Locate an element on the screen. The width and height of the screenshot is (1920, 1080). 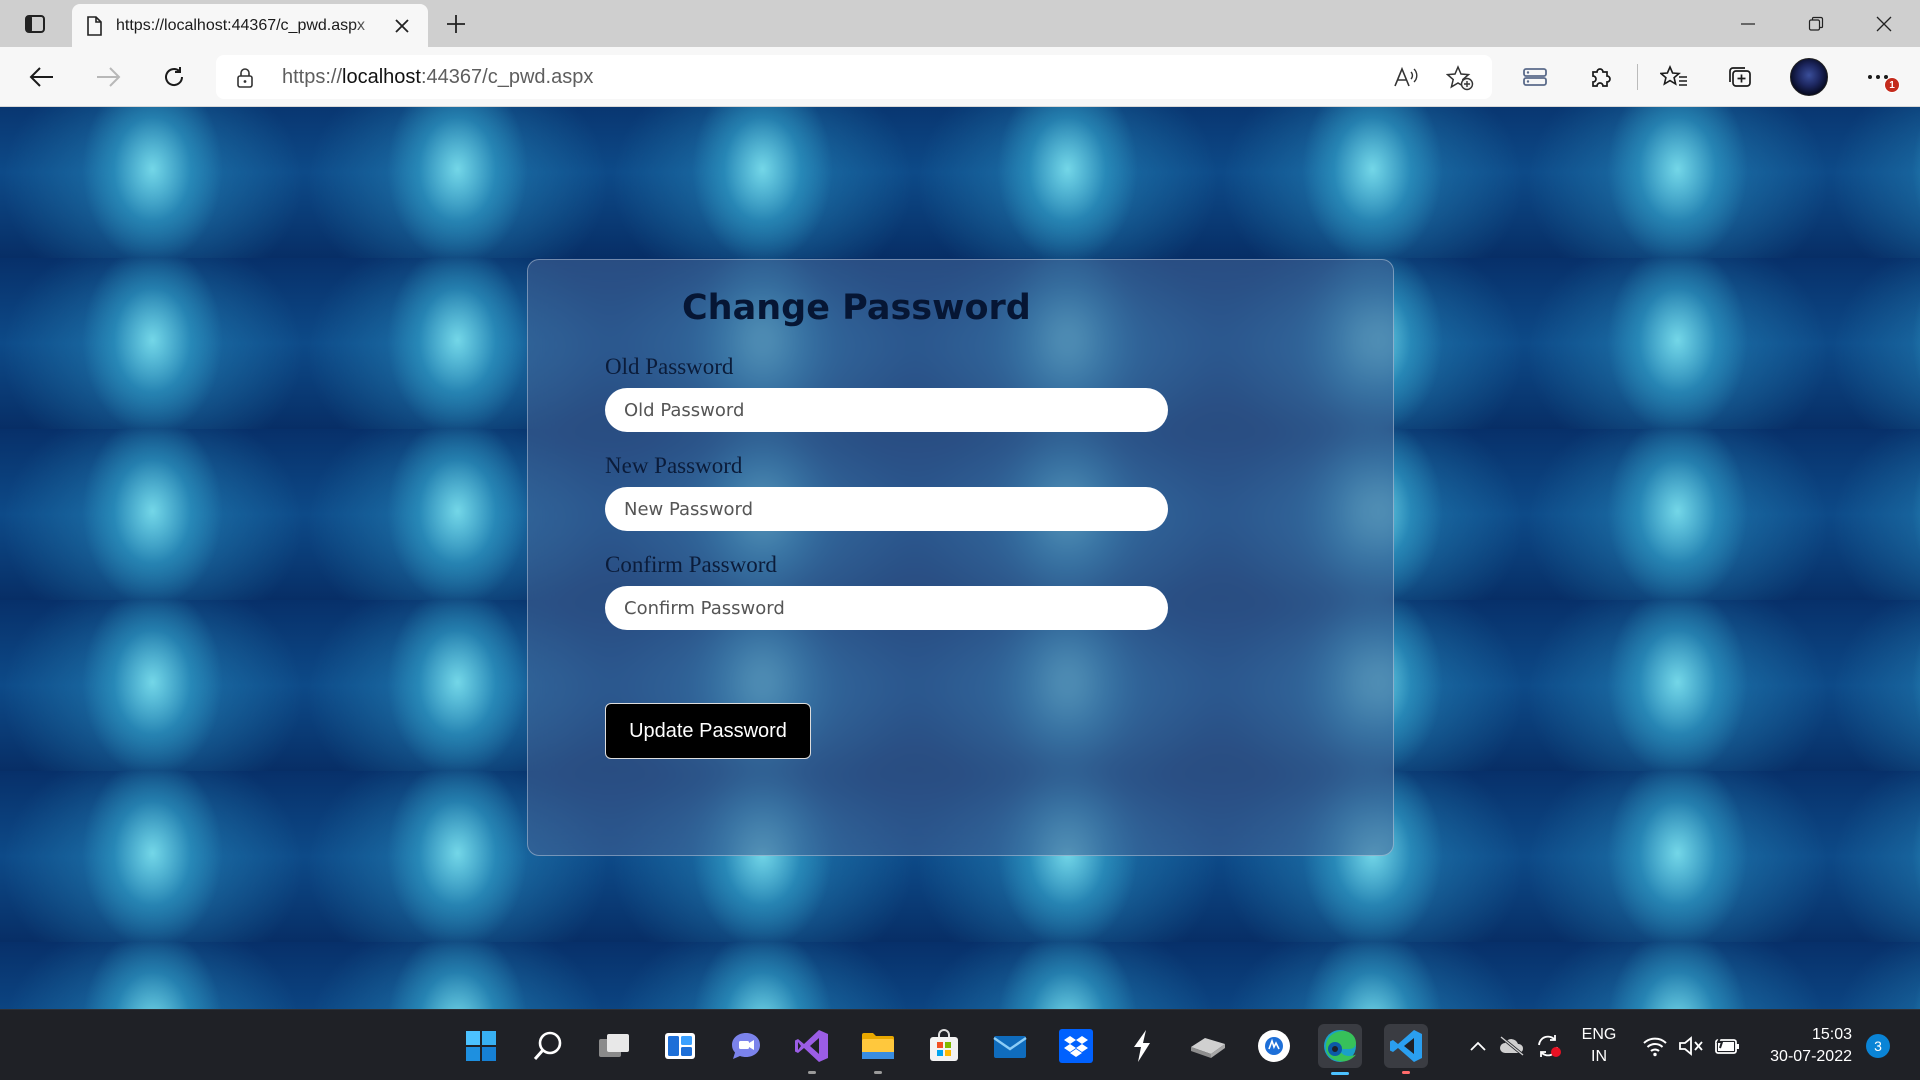
collections-icon is located at coordinates (1740, 77).